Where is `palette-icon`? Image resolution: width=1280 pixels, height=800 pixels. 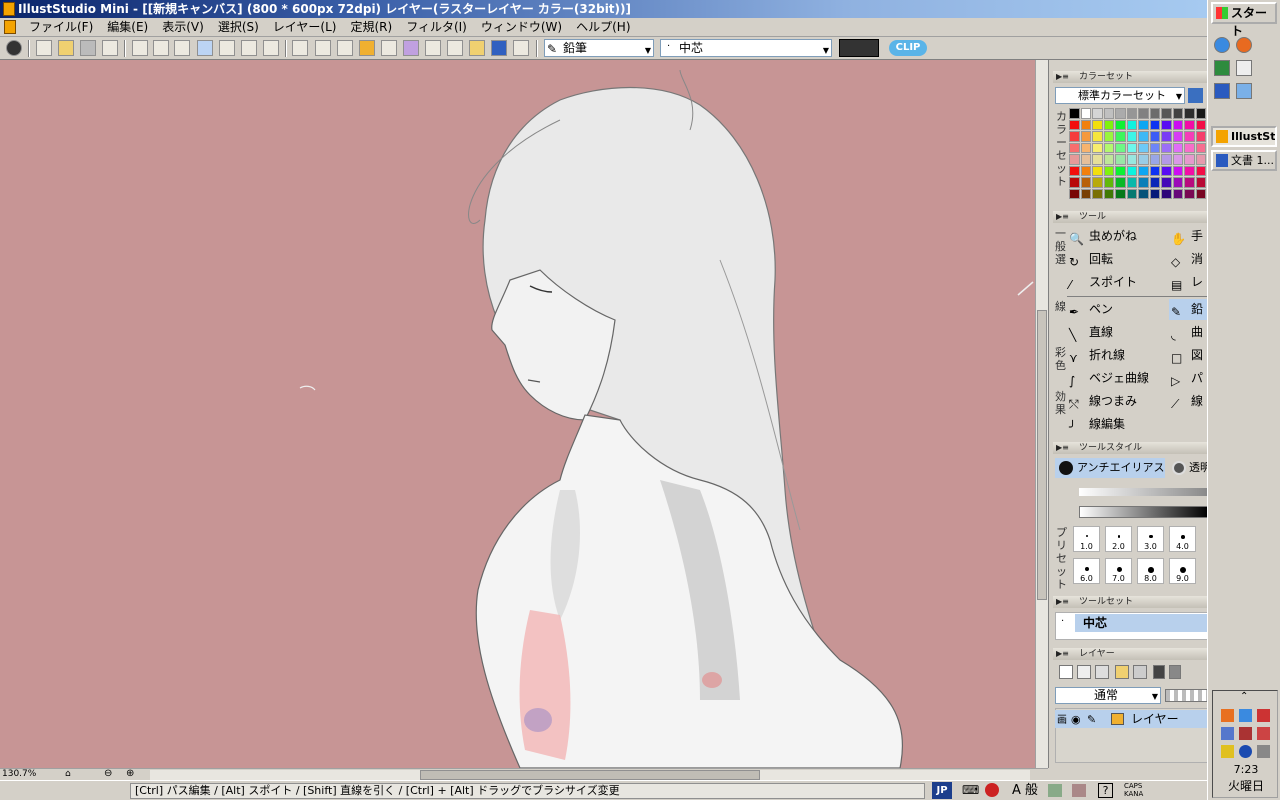 palette-icon is located at coordinates (411, 48).